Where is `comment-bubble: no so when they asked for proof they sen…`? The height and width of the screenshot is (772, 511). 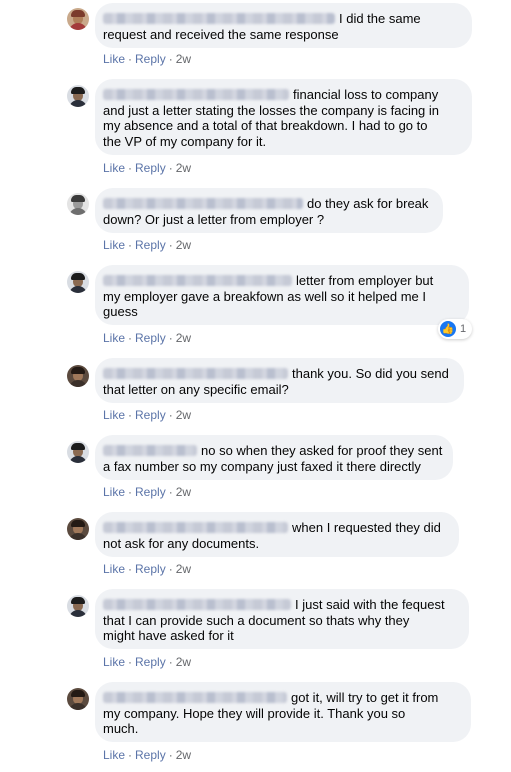 comment-bubble: no so when they asked for proof they sen… is located at coordinates (274, 457).